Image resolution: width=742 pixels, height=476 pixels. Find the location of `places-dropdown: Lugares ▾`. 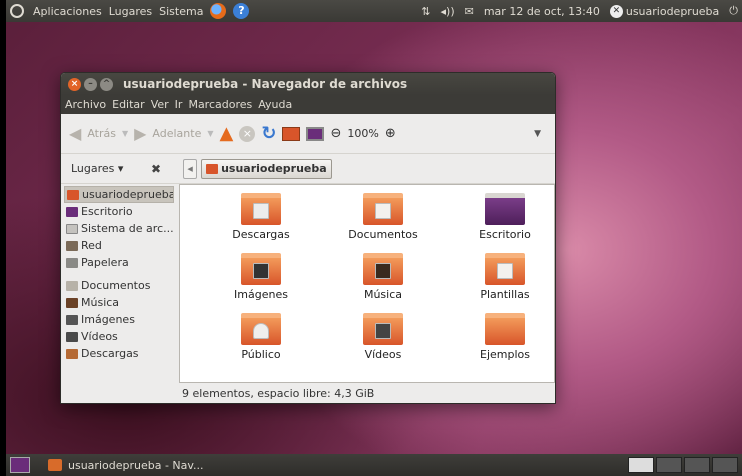

places-dropdown: Lugares ▾ is located at coordinates (99, 168).